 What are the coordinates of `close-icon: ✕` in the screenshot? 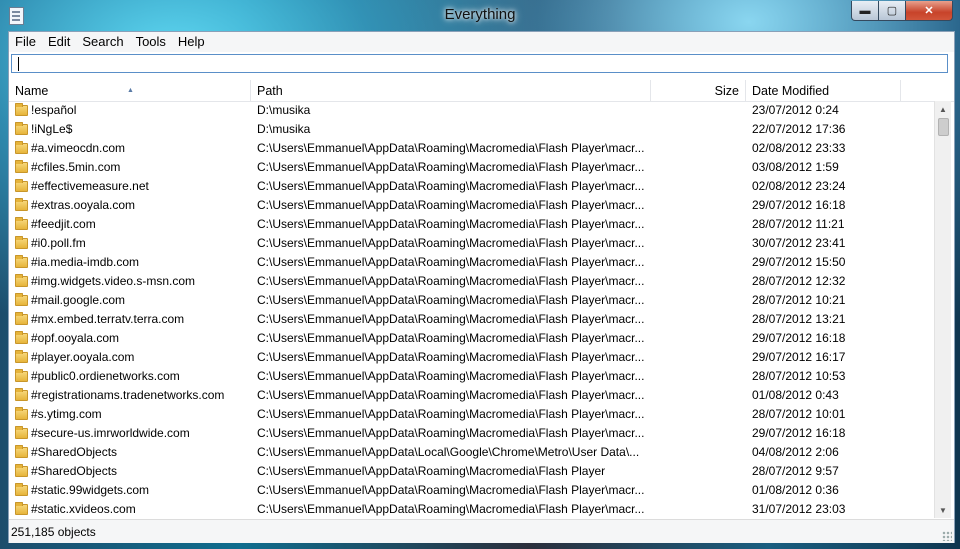 It's located at (929, 11).